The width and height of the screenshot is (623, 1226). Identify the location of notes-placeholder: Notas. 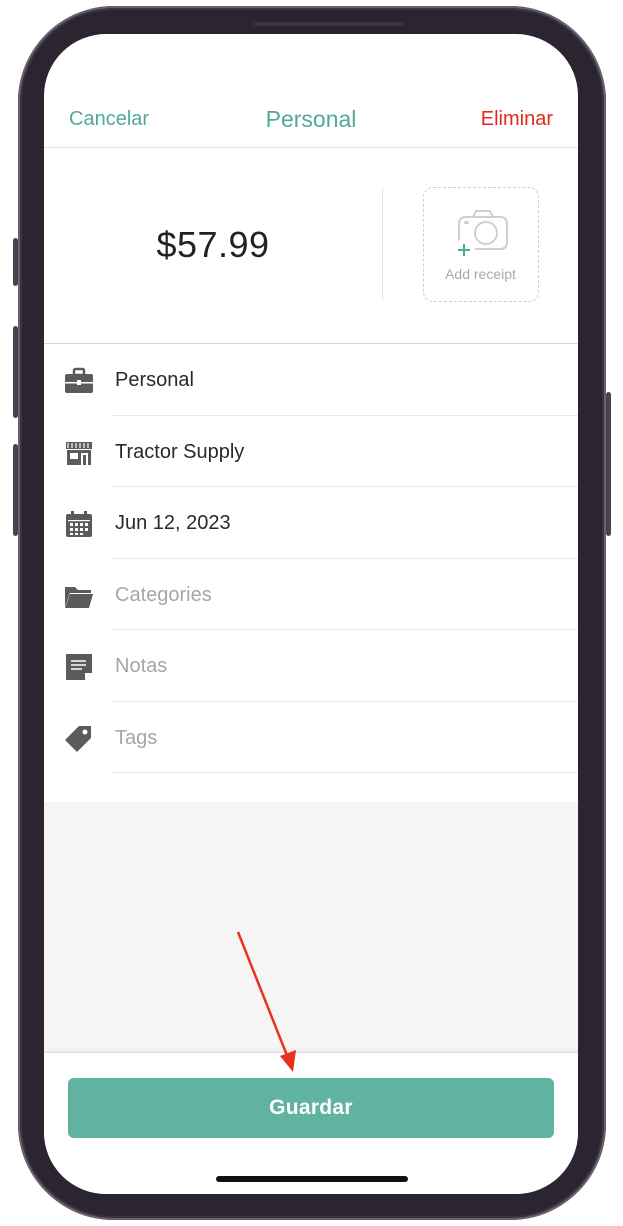
(141, 666).